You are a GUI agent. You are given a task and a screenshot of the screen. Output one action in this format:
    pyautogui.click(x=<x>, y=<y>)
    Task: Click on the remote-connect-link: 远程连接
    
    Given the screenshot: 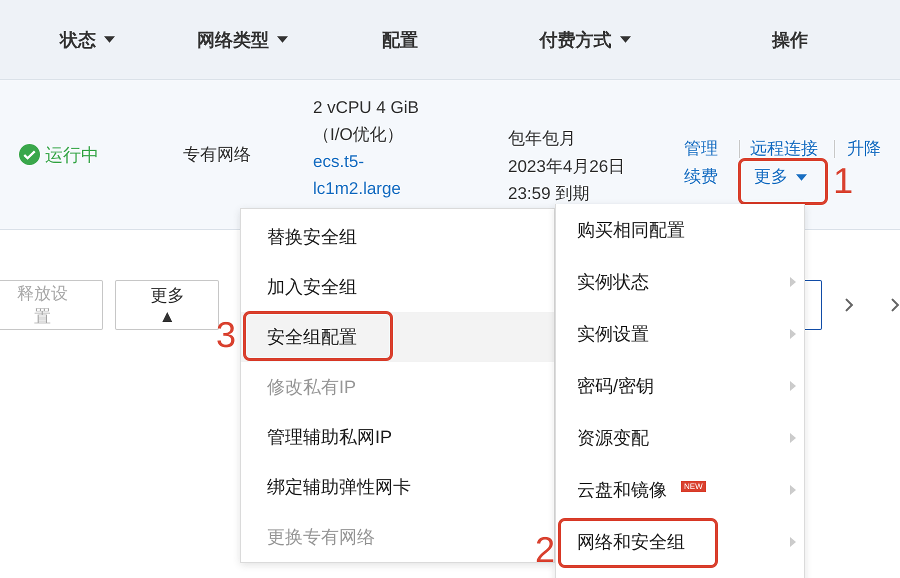 What is the action you would take?
    pyautogui.click(x=784, y=149)
    